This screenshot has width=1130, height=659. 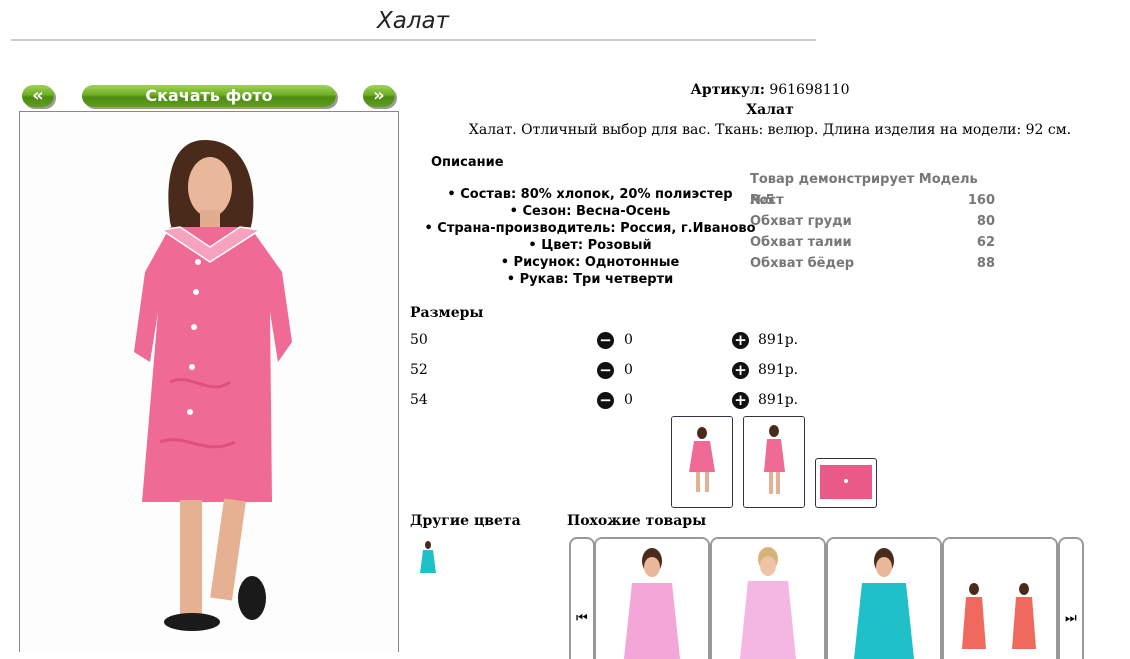 I want to click on article-line: Артикул: 961698110, so click(x=770, y=90).